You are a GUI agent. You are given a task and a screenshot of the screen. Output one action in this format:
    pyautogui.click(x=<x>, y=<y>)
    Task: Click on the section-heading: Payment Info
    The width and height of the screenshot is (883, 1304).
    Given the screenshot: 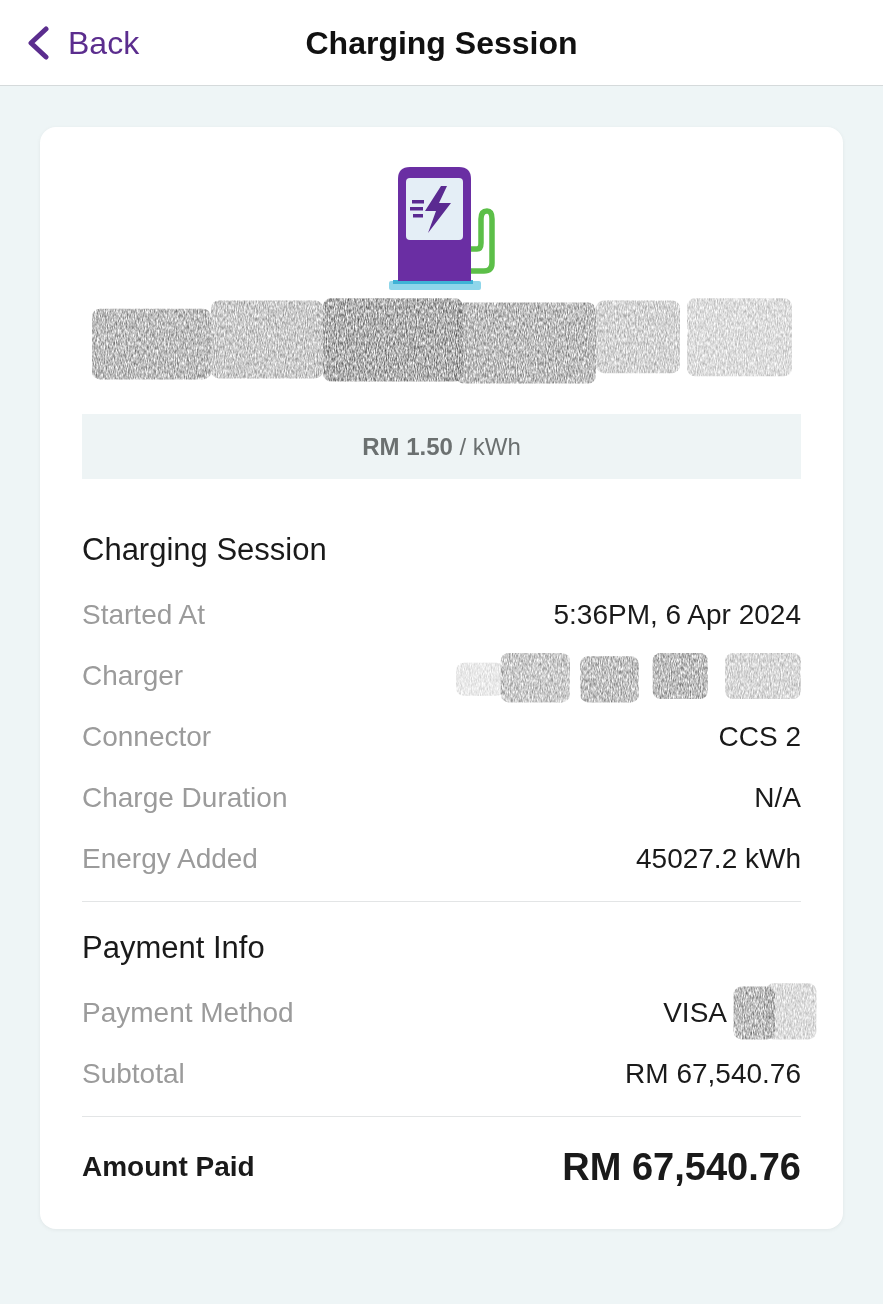 What is the action you would take?
    pyautogui.click(x=174, y=948)
    